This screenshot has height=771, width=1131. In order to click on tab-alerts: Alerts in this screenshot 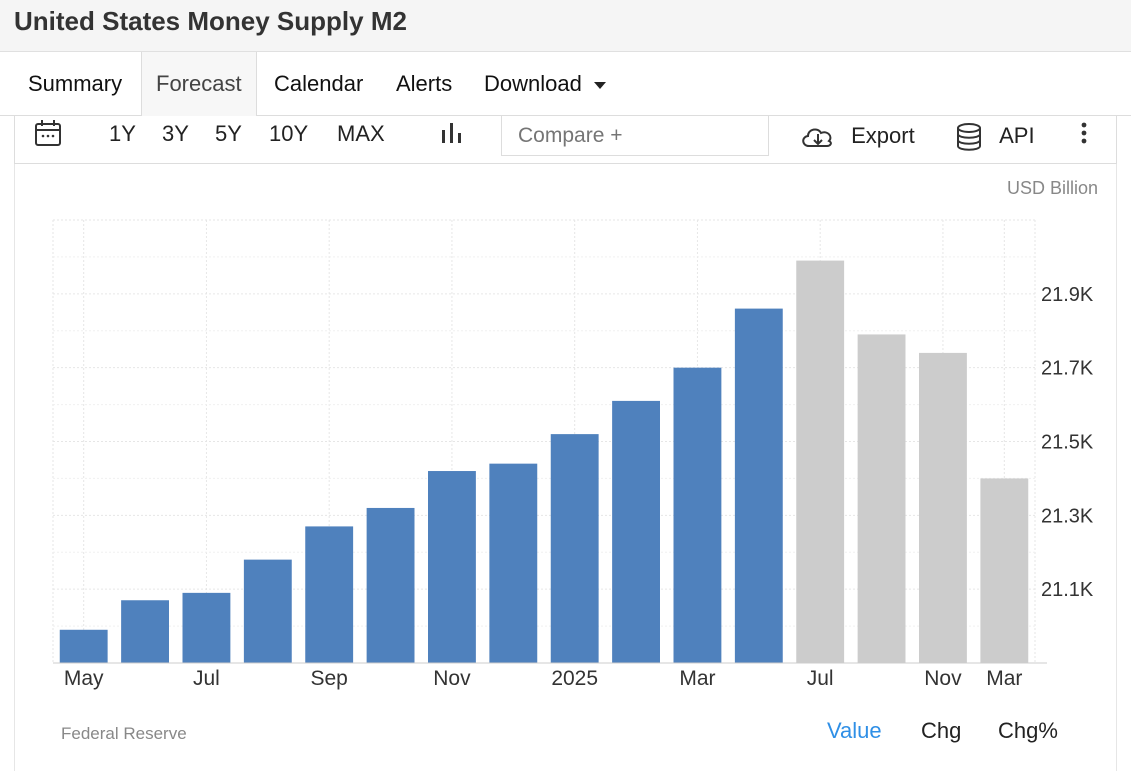, I will do `click(424, 84)`.